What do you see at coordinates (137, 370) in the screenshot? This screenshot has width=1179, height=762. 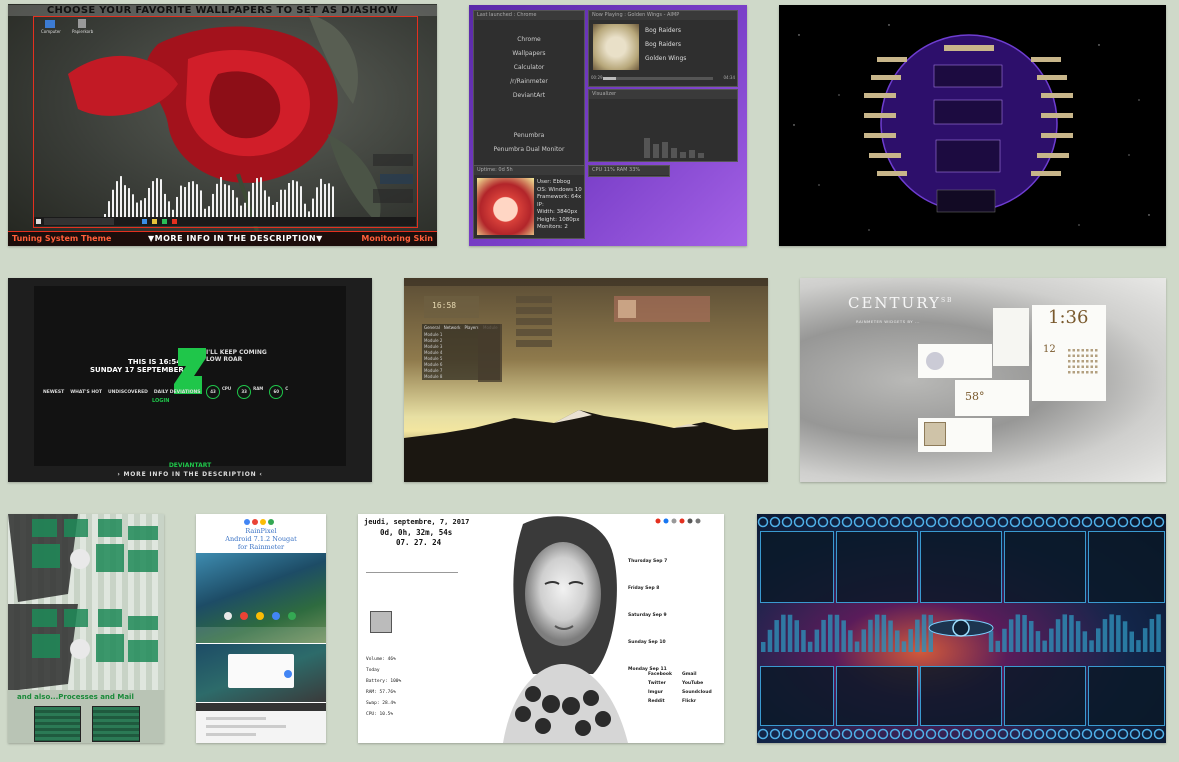 I see `date-line: SUNDAY 17 SEPTEMBER` at bounding box center [137, 370].